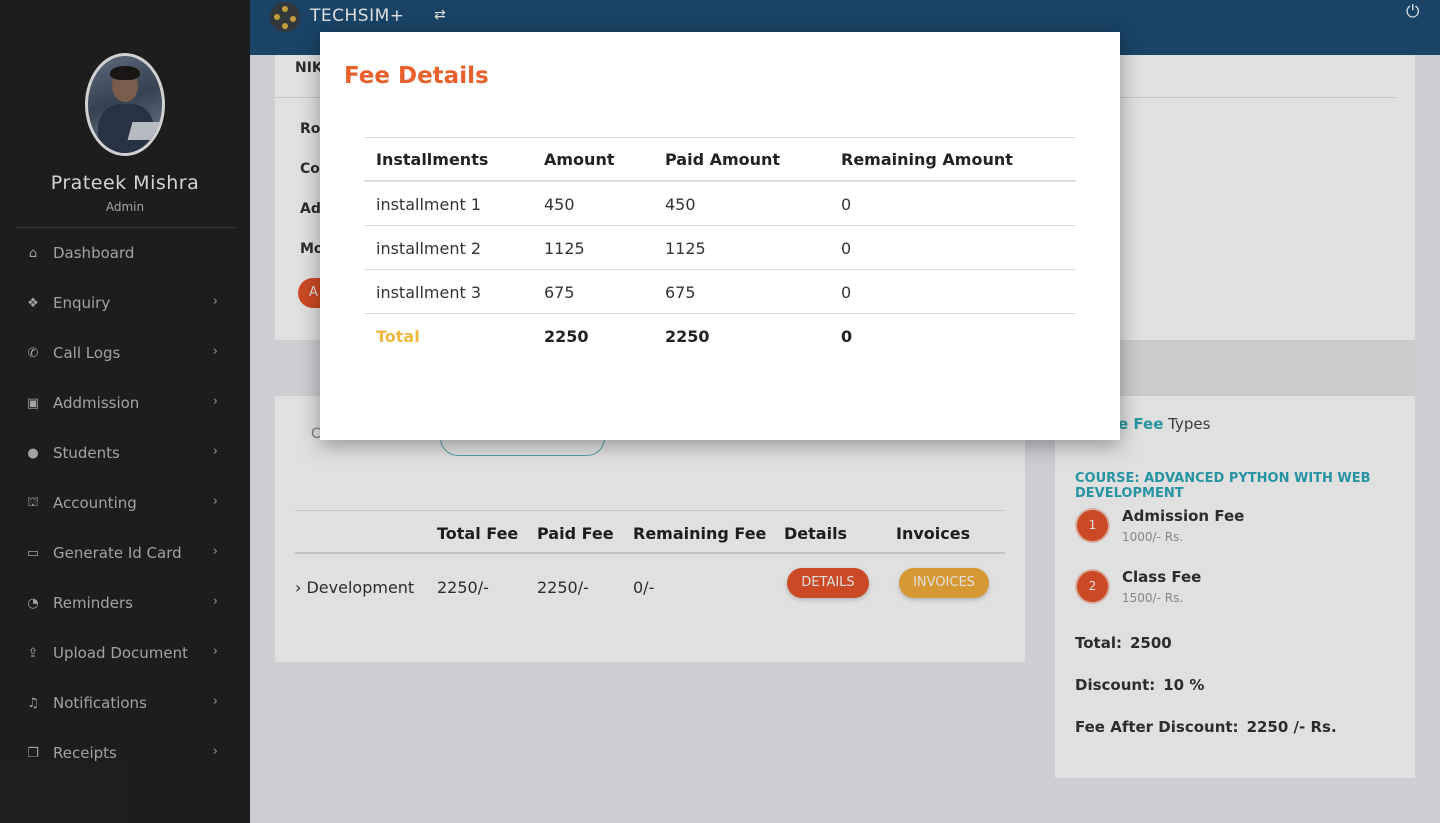  Describe the element at coordinates (559, 292) in the screenshot. I see `amount-cell: 675` at that location.